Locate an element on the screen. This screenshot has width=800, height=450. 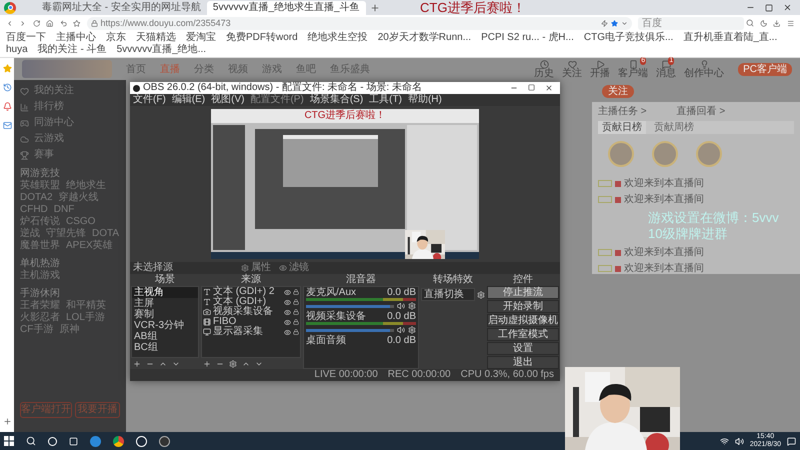
search-field: 百度 is located at coordinates (691, 23).